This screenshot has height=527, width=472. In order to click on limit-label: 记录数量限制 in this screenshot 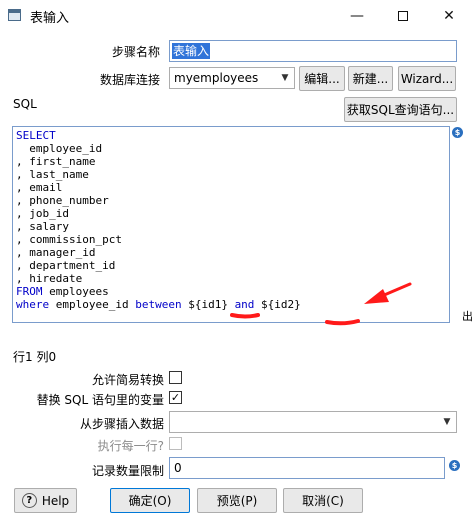, I will do `click(127, 471)`.